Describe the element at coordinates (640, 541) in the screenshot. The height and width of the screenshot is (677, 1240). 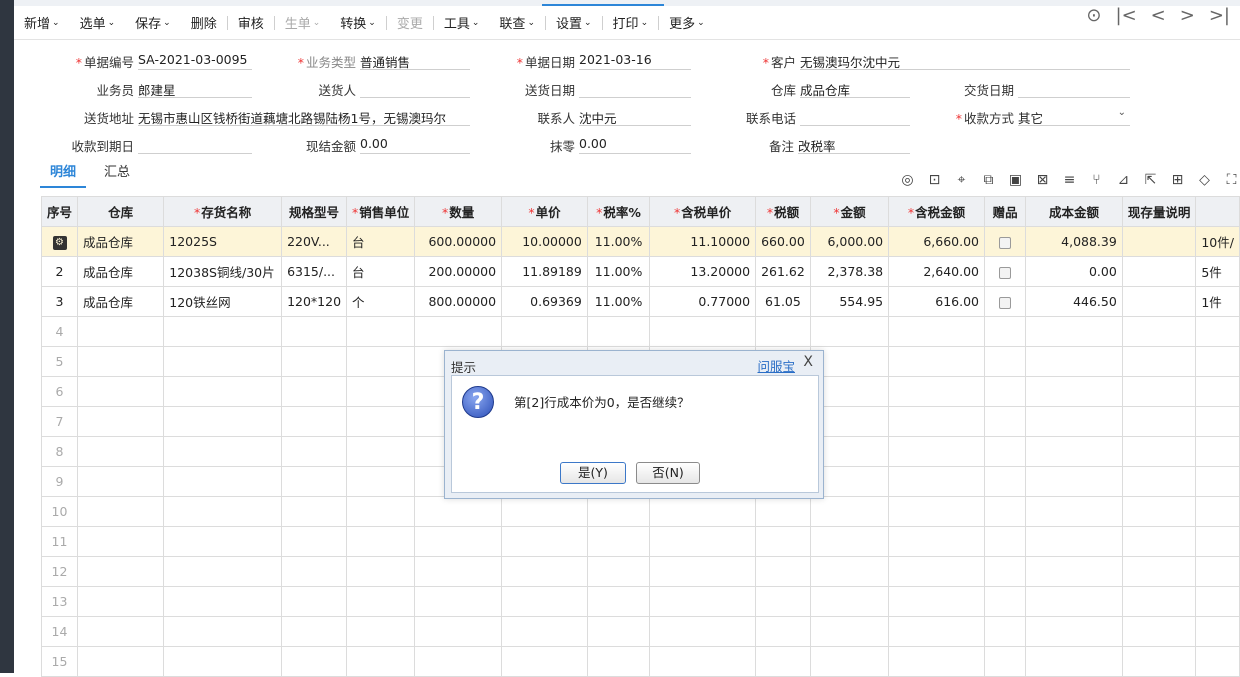
I see `empty-row: 11` at that location.